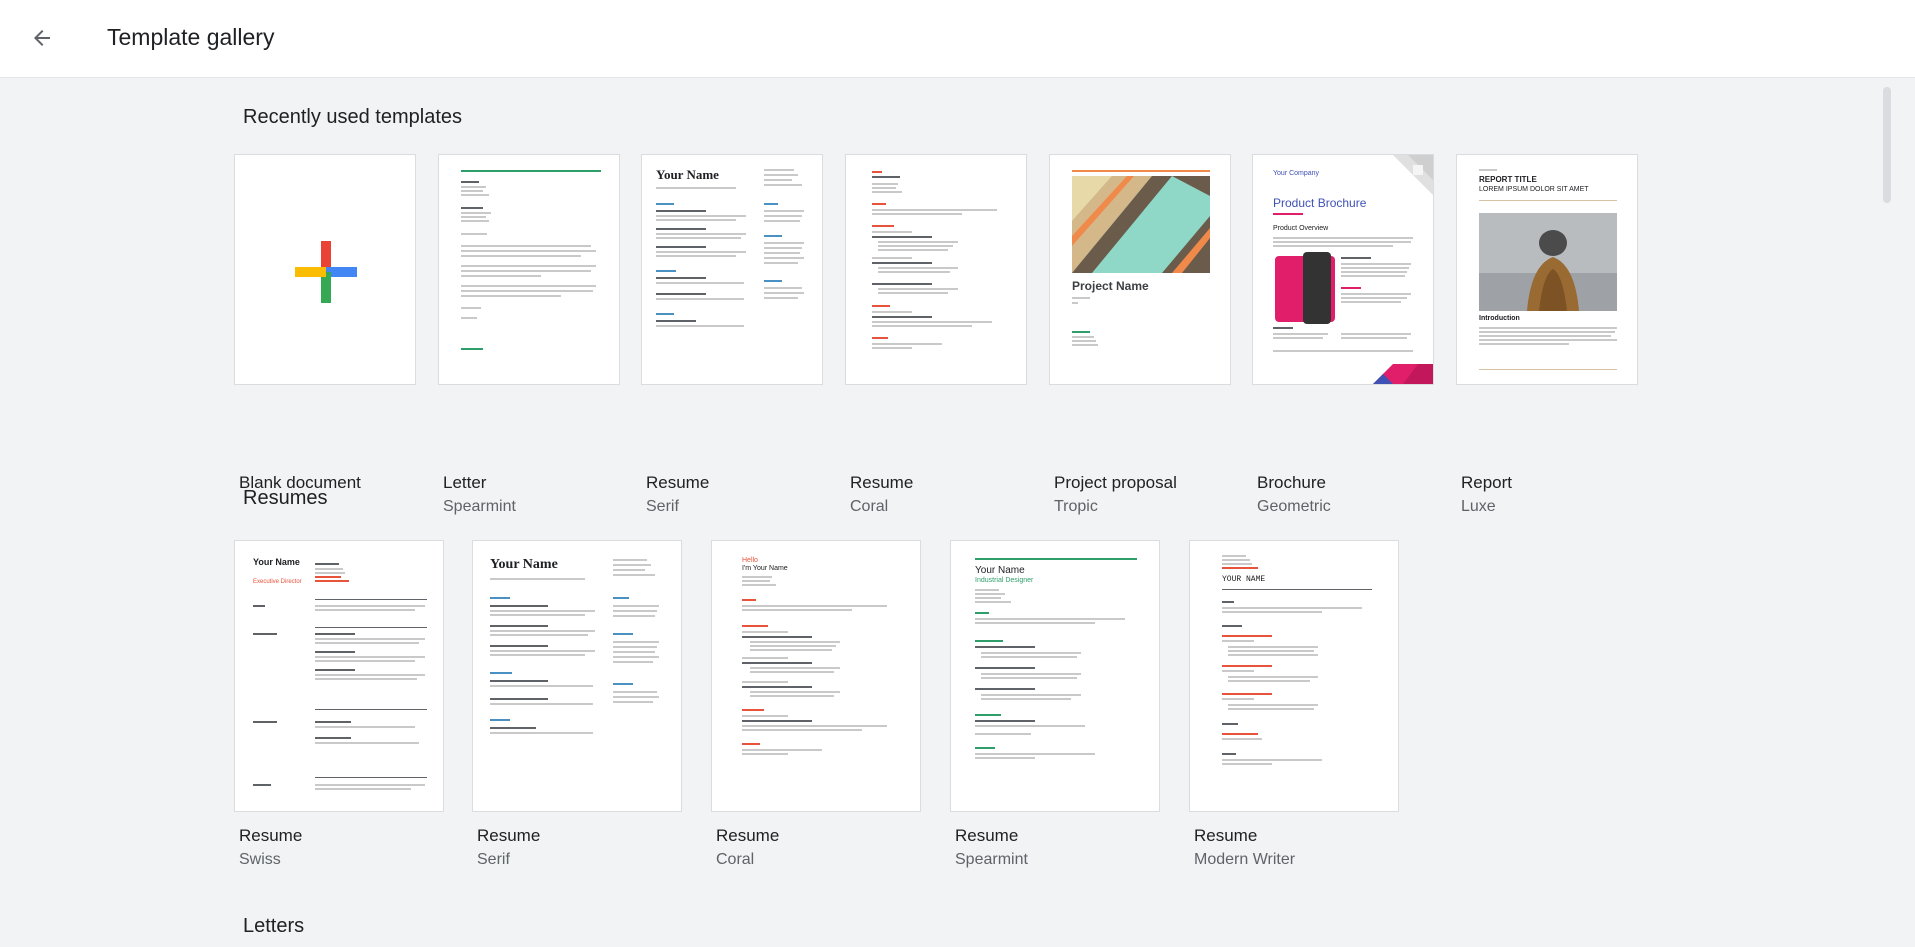 This screenshot has width=1915, height=947. I want to click on thumb-heading: Product Brochure, so click(1320, 203).